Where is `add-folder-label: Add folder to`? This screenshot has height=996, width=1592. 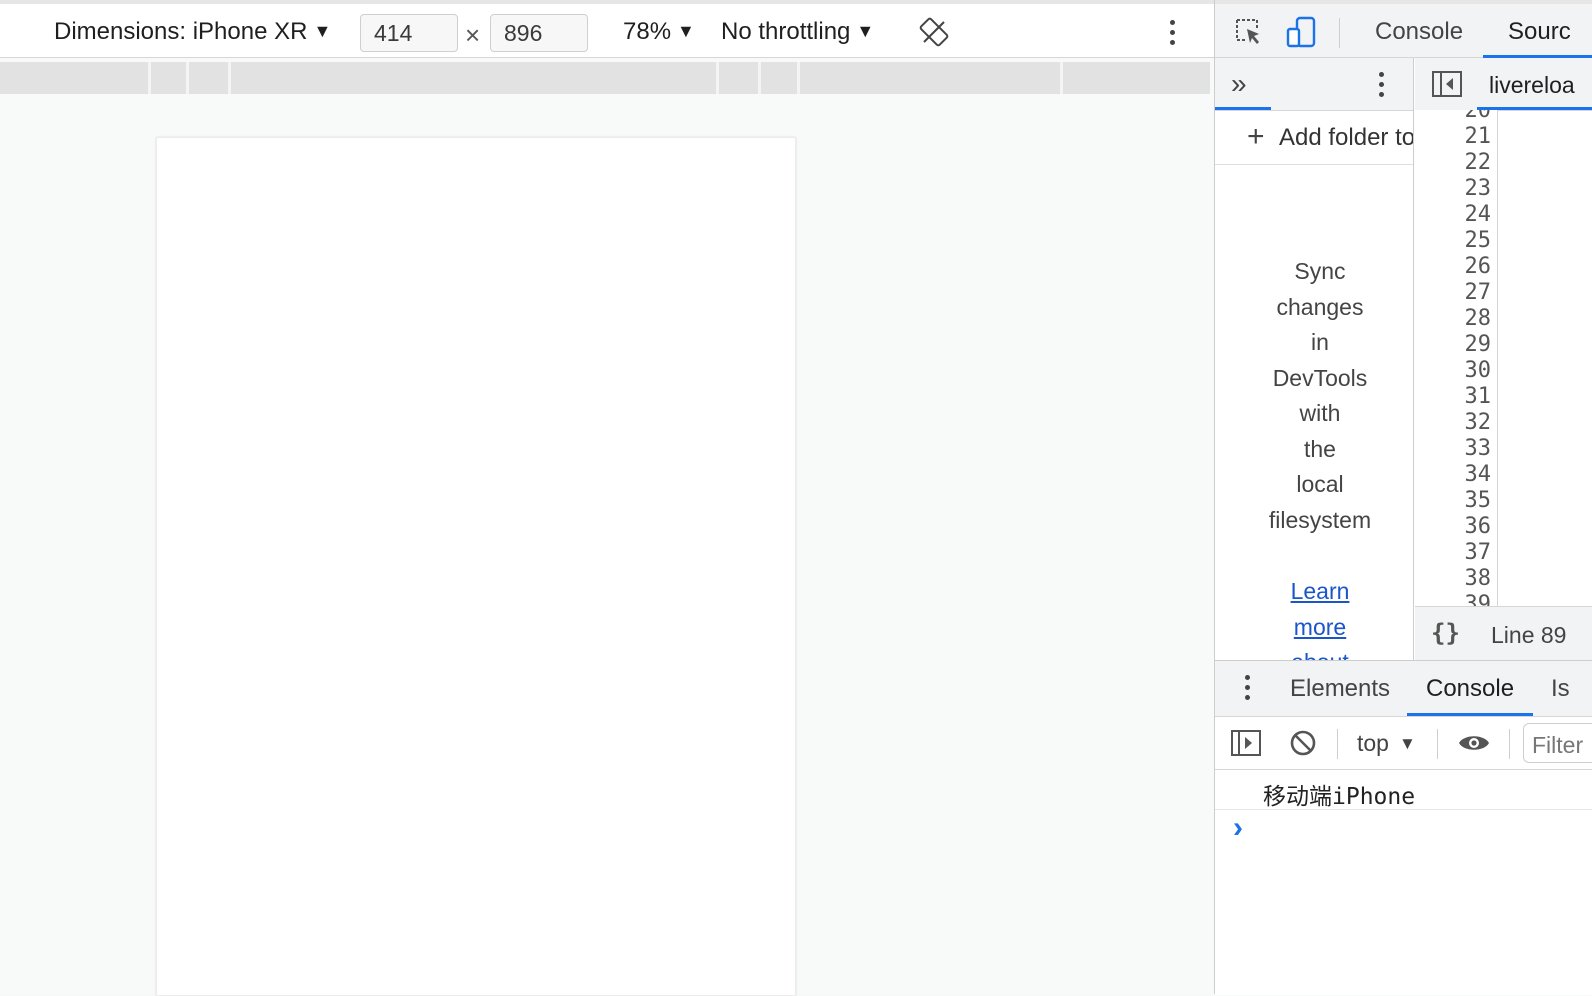 add-folder-label: Add folder to is located at coordinates (1346, 137).